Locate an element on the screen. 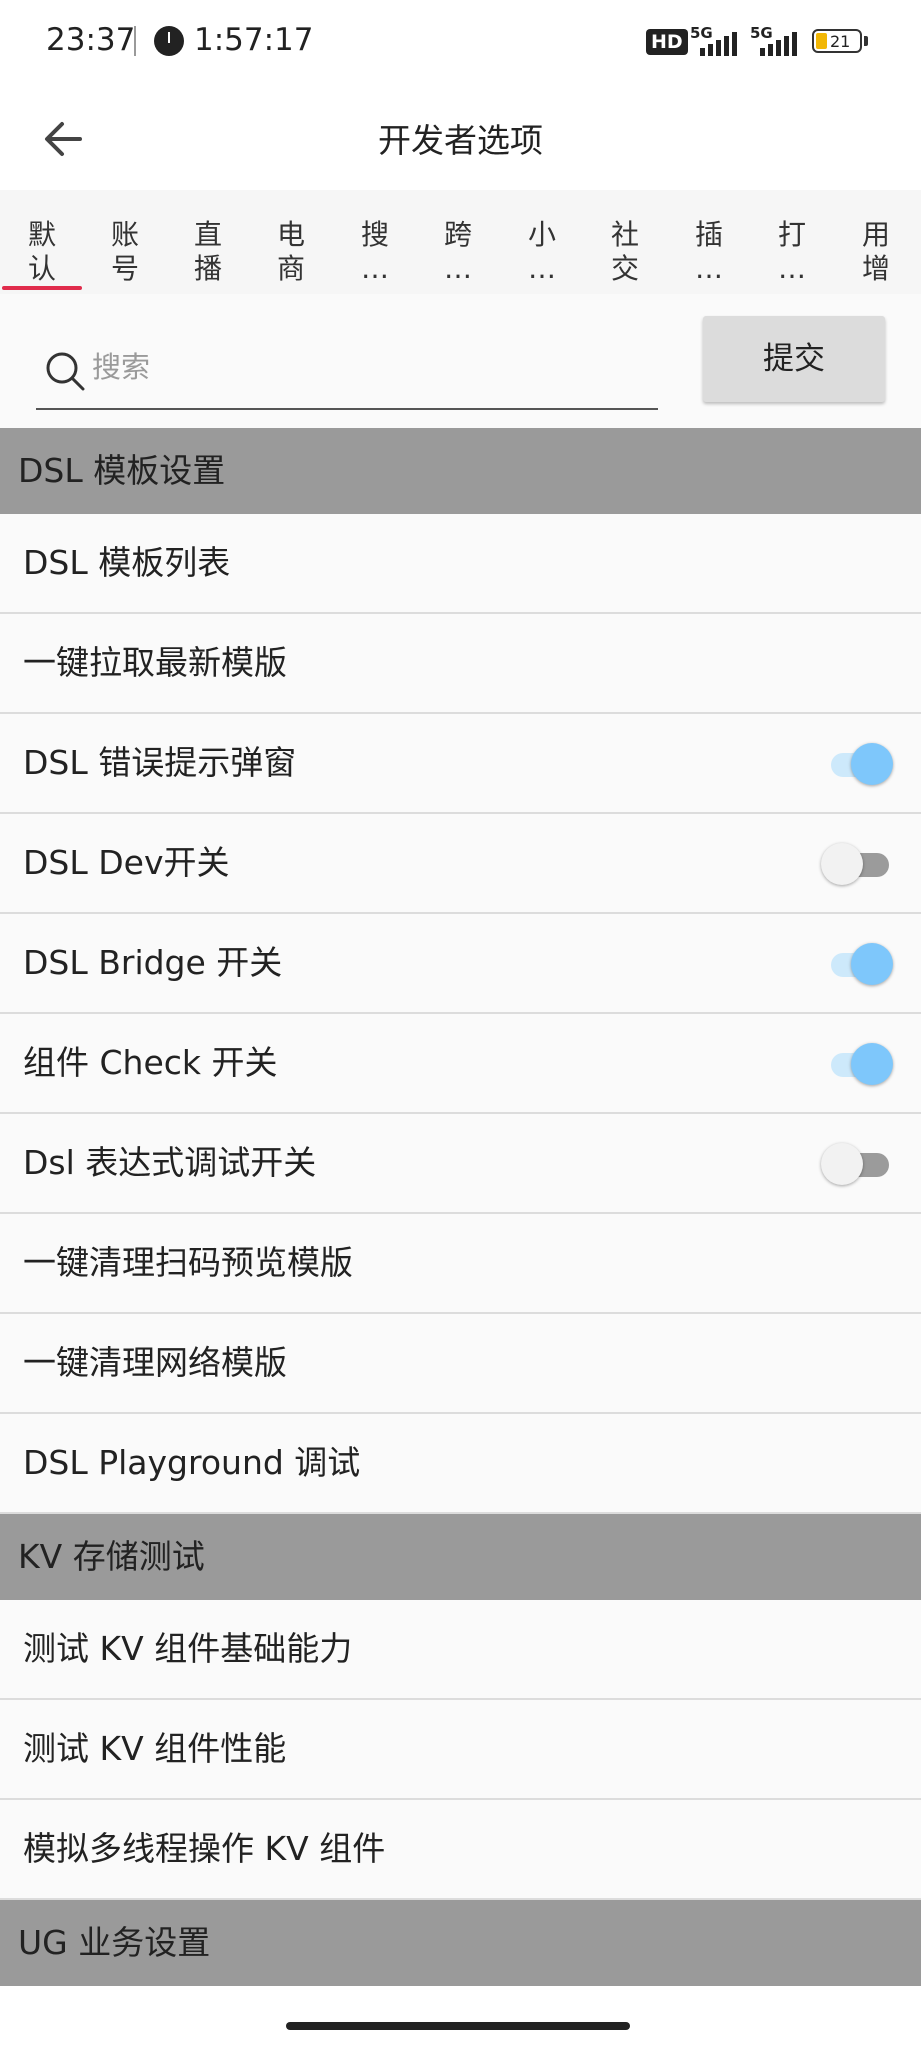 This screenshot has height=2048, width=921. search-input is located at coordinates (362, 367).